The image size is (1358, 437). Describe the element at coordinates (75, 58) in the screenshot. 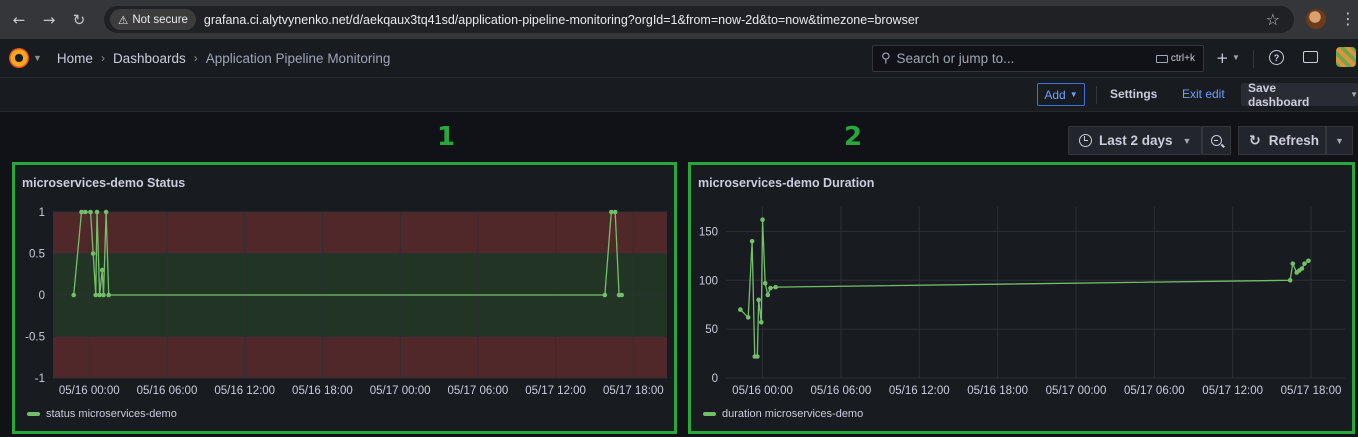

I see `breadcrumb-home: Home` at that location.